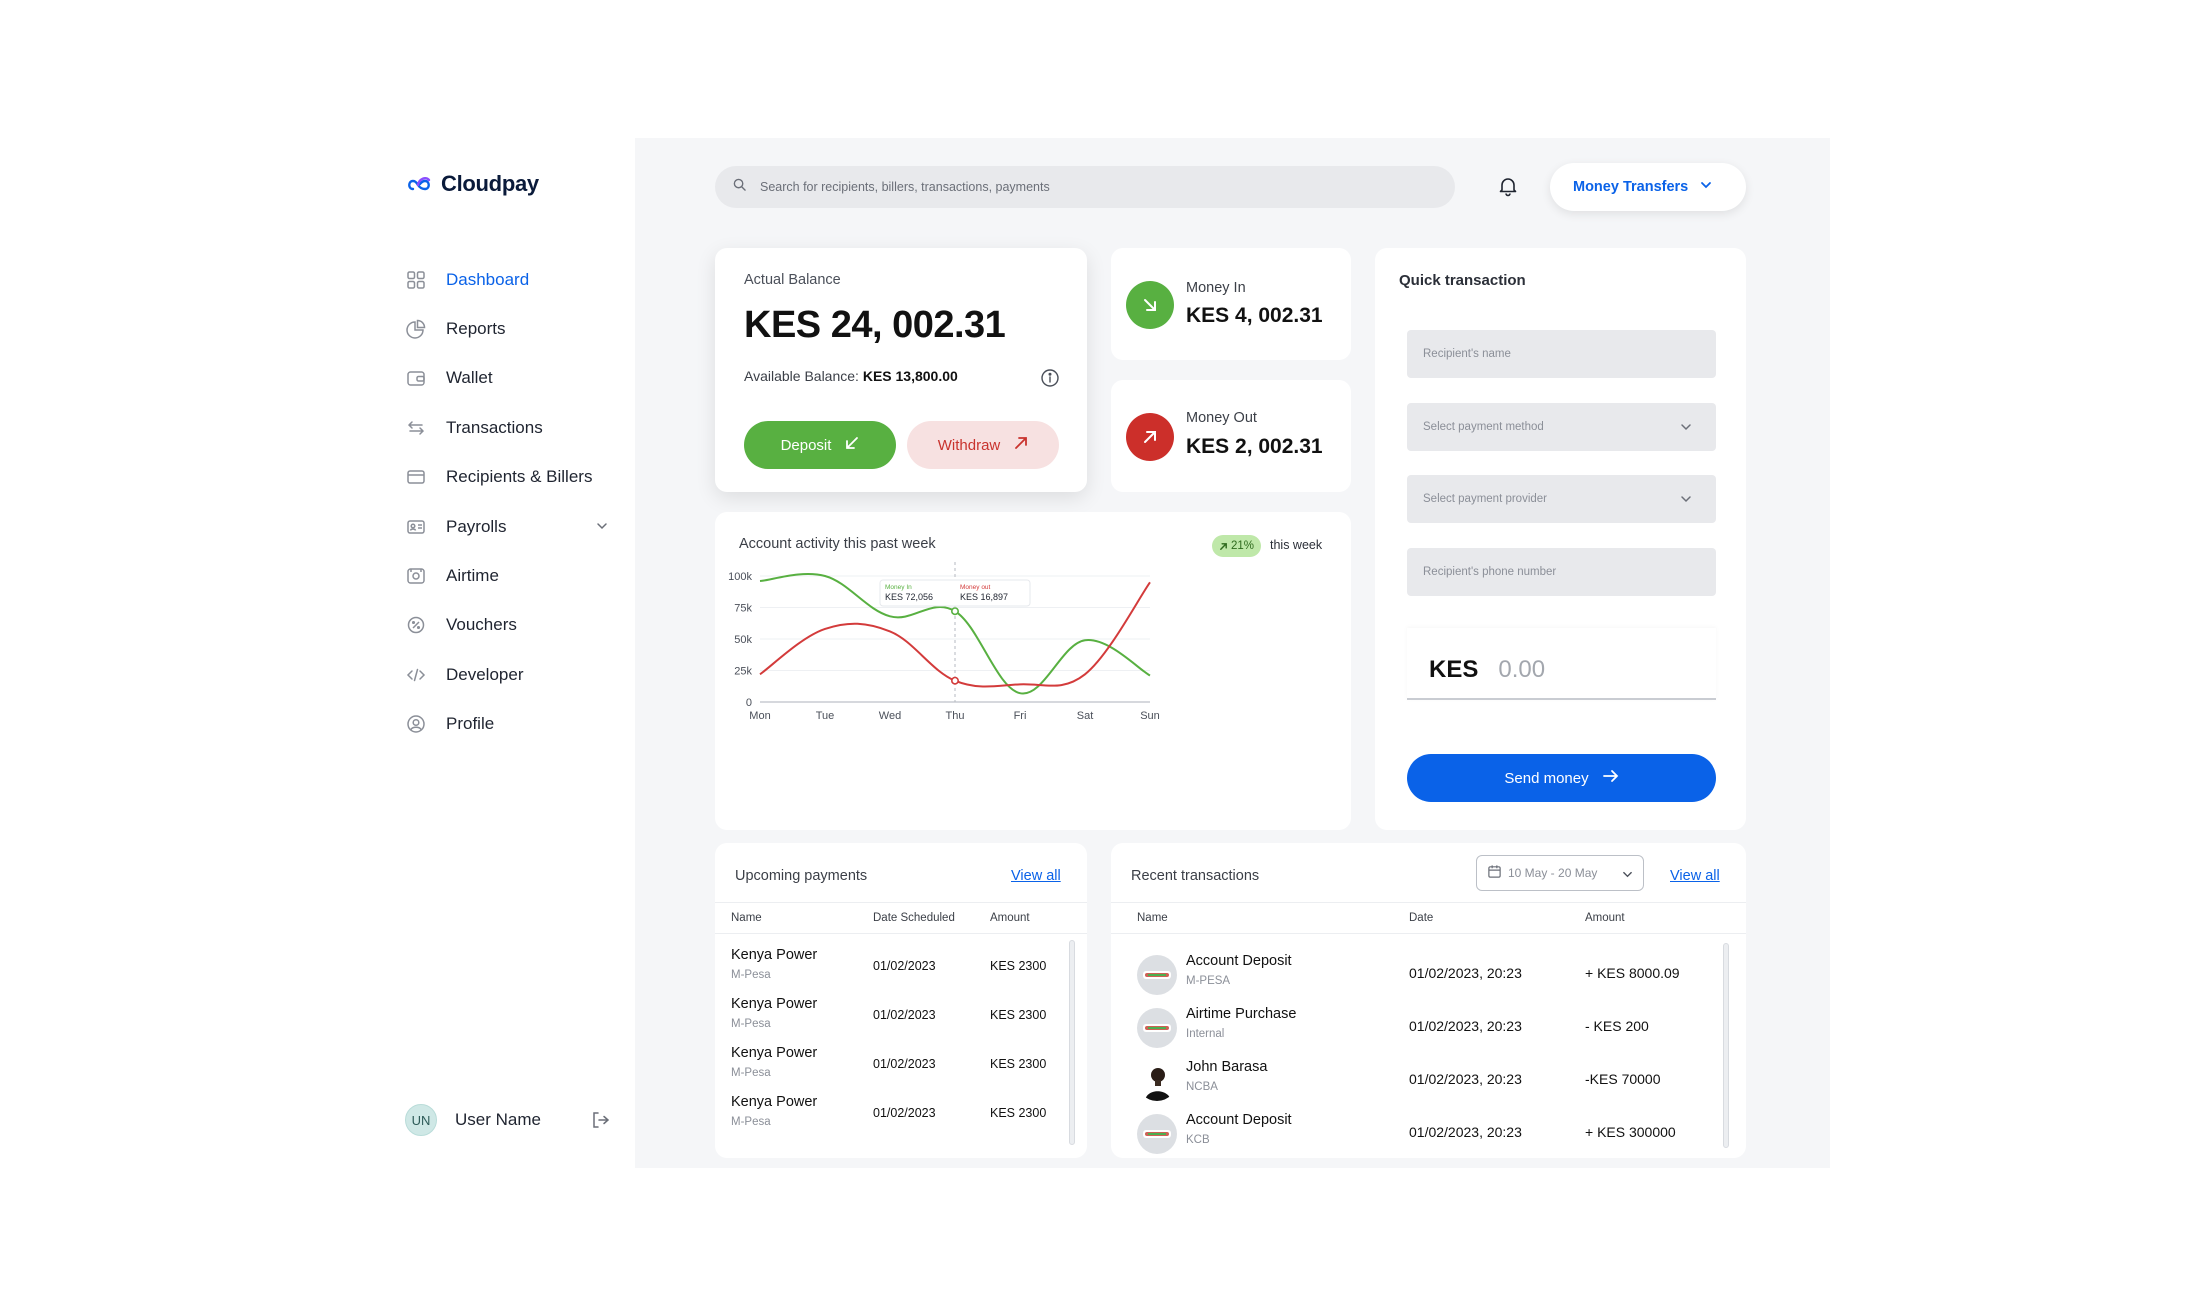 The width and height of the screenshot is (2200, 1300). Describe the element at coordinates (498, 1119) in the screenshot. I see `user-name: User Name` at that location.